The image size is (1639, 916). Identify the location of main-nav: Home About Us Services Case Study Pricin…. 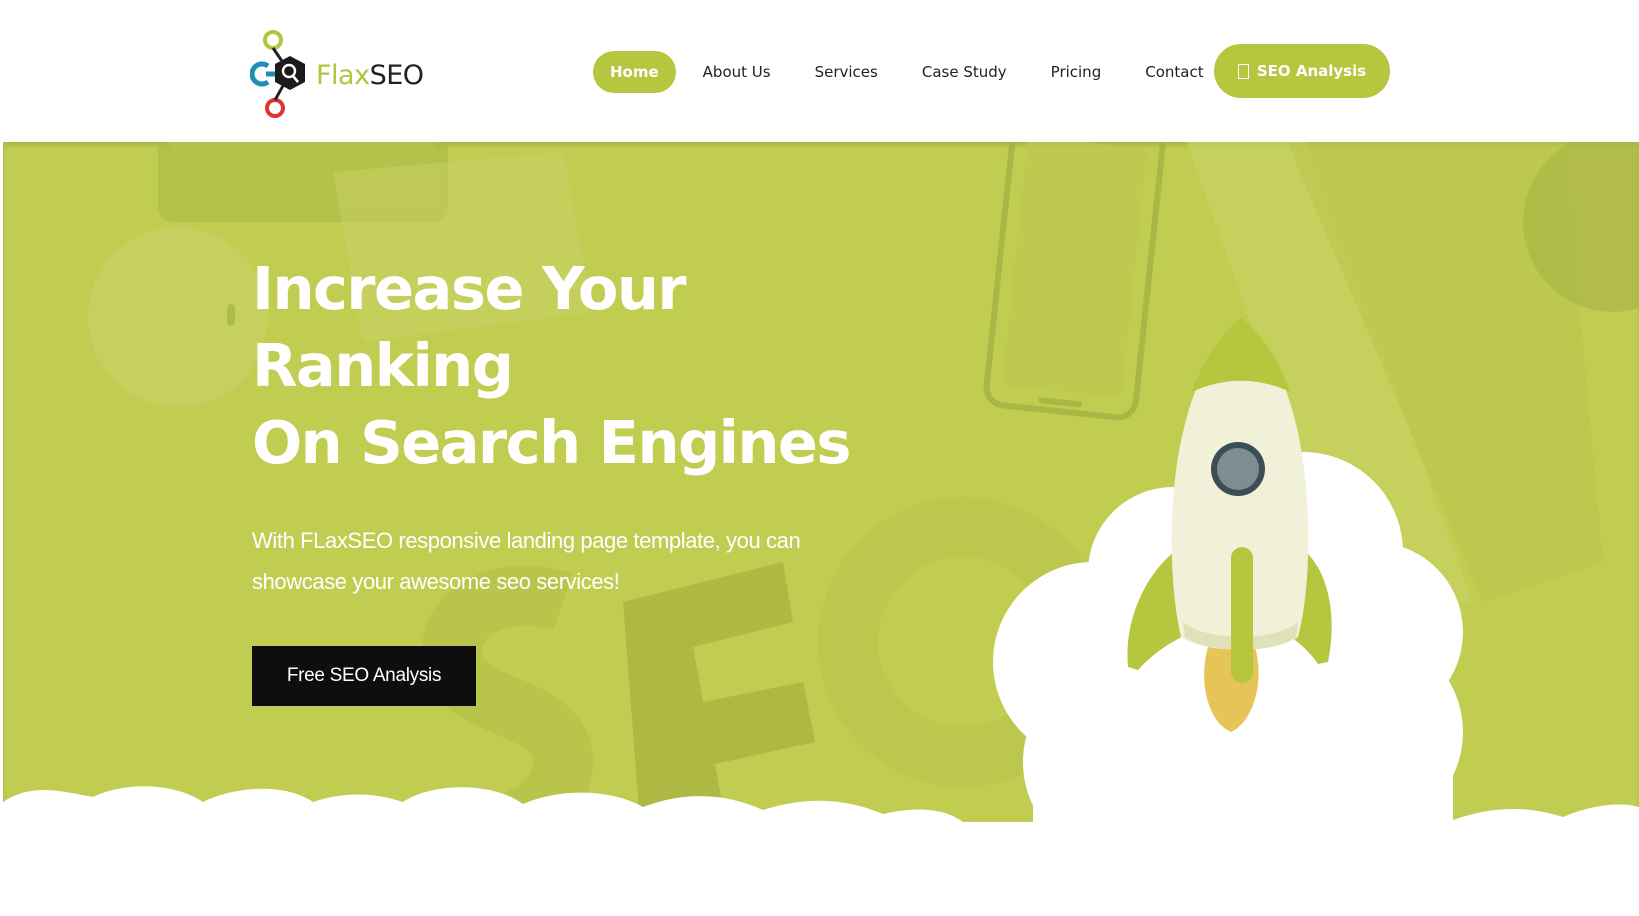
(912, 72).